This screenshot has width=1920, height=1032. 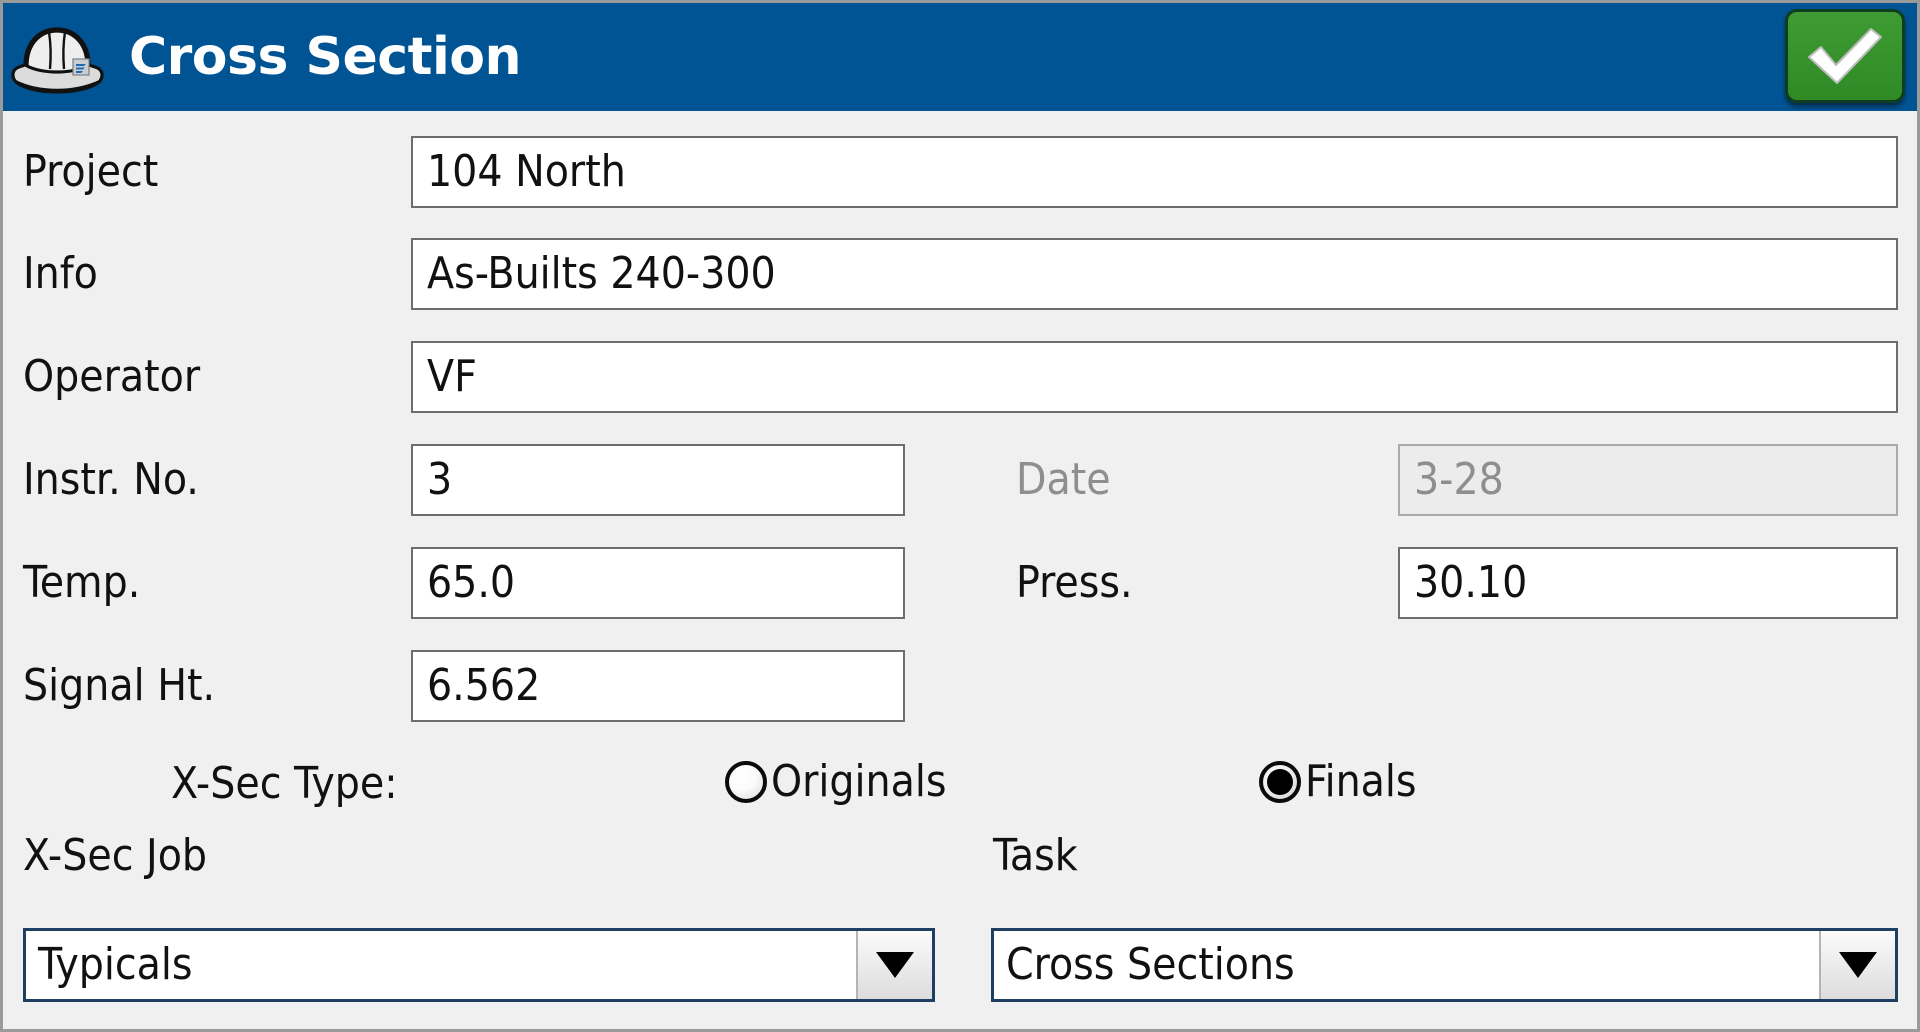 I want to click on radio-finals-icon, so click(x=1280, y=782).